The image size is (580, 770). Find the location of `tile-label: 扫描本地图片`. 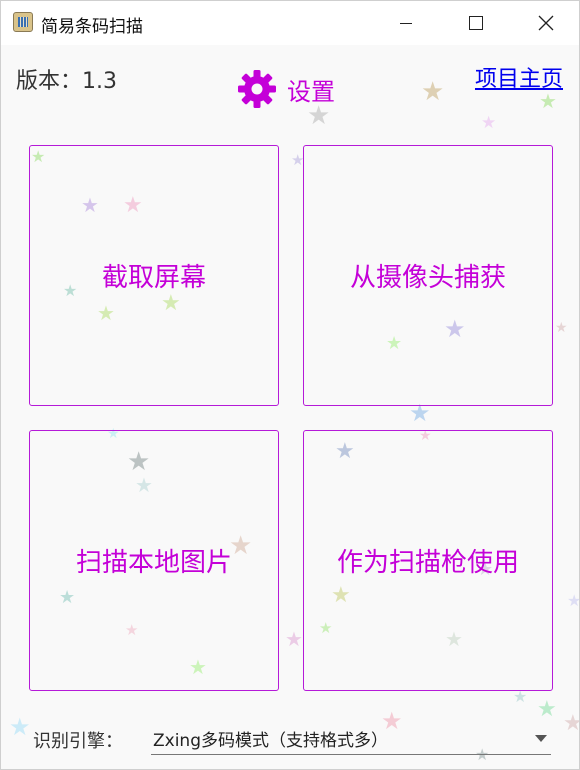

tile-label: 扫描本地图片 is located at coordinates (153, 563).